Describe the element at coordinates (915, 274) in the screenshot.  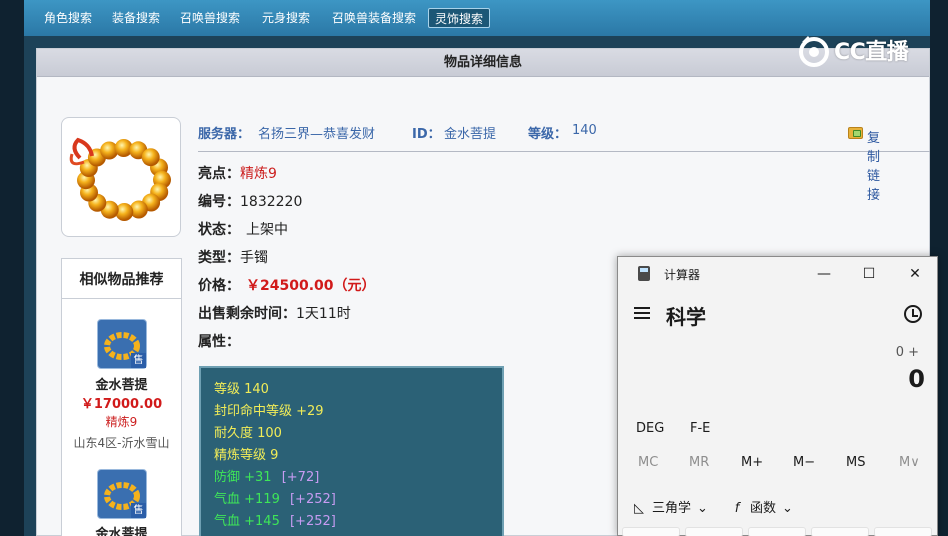
I see `close-button: ✕` at that location.